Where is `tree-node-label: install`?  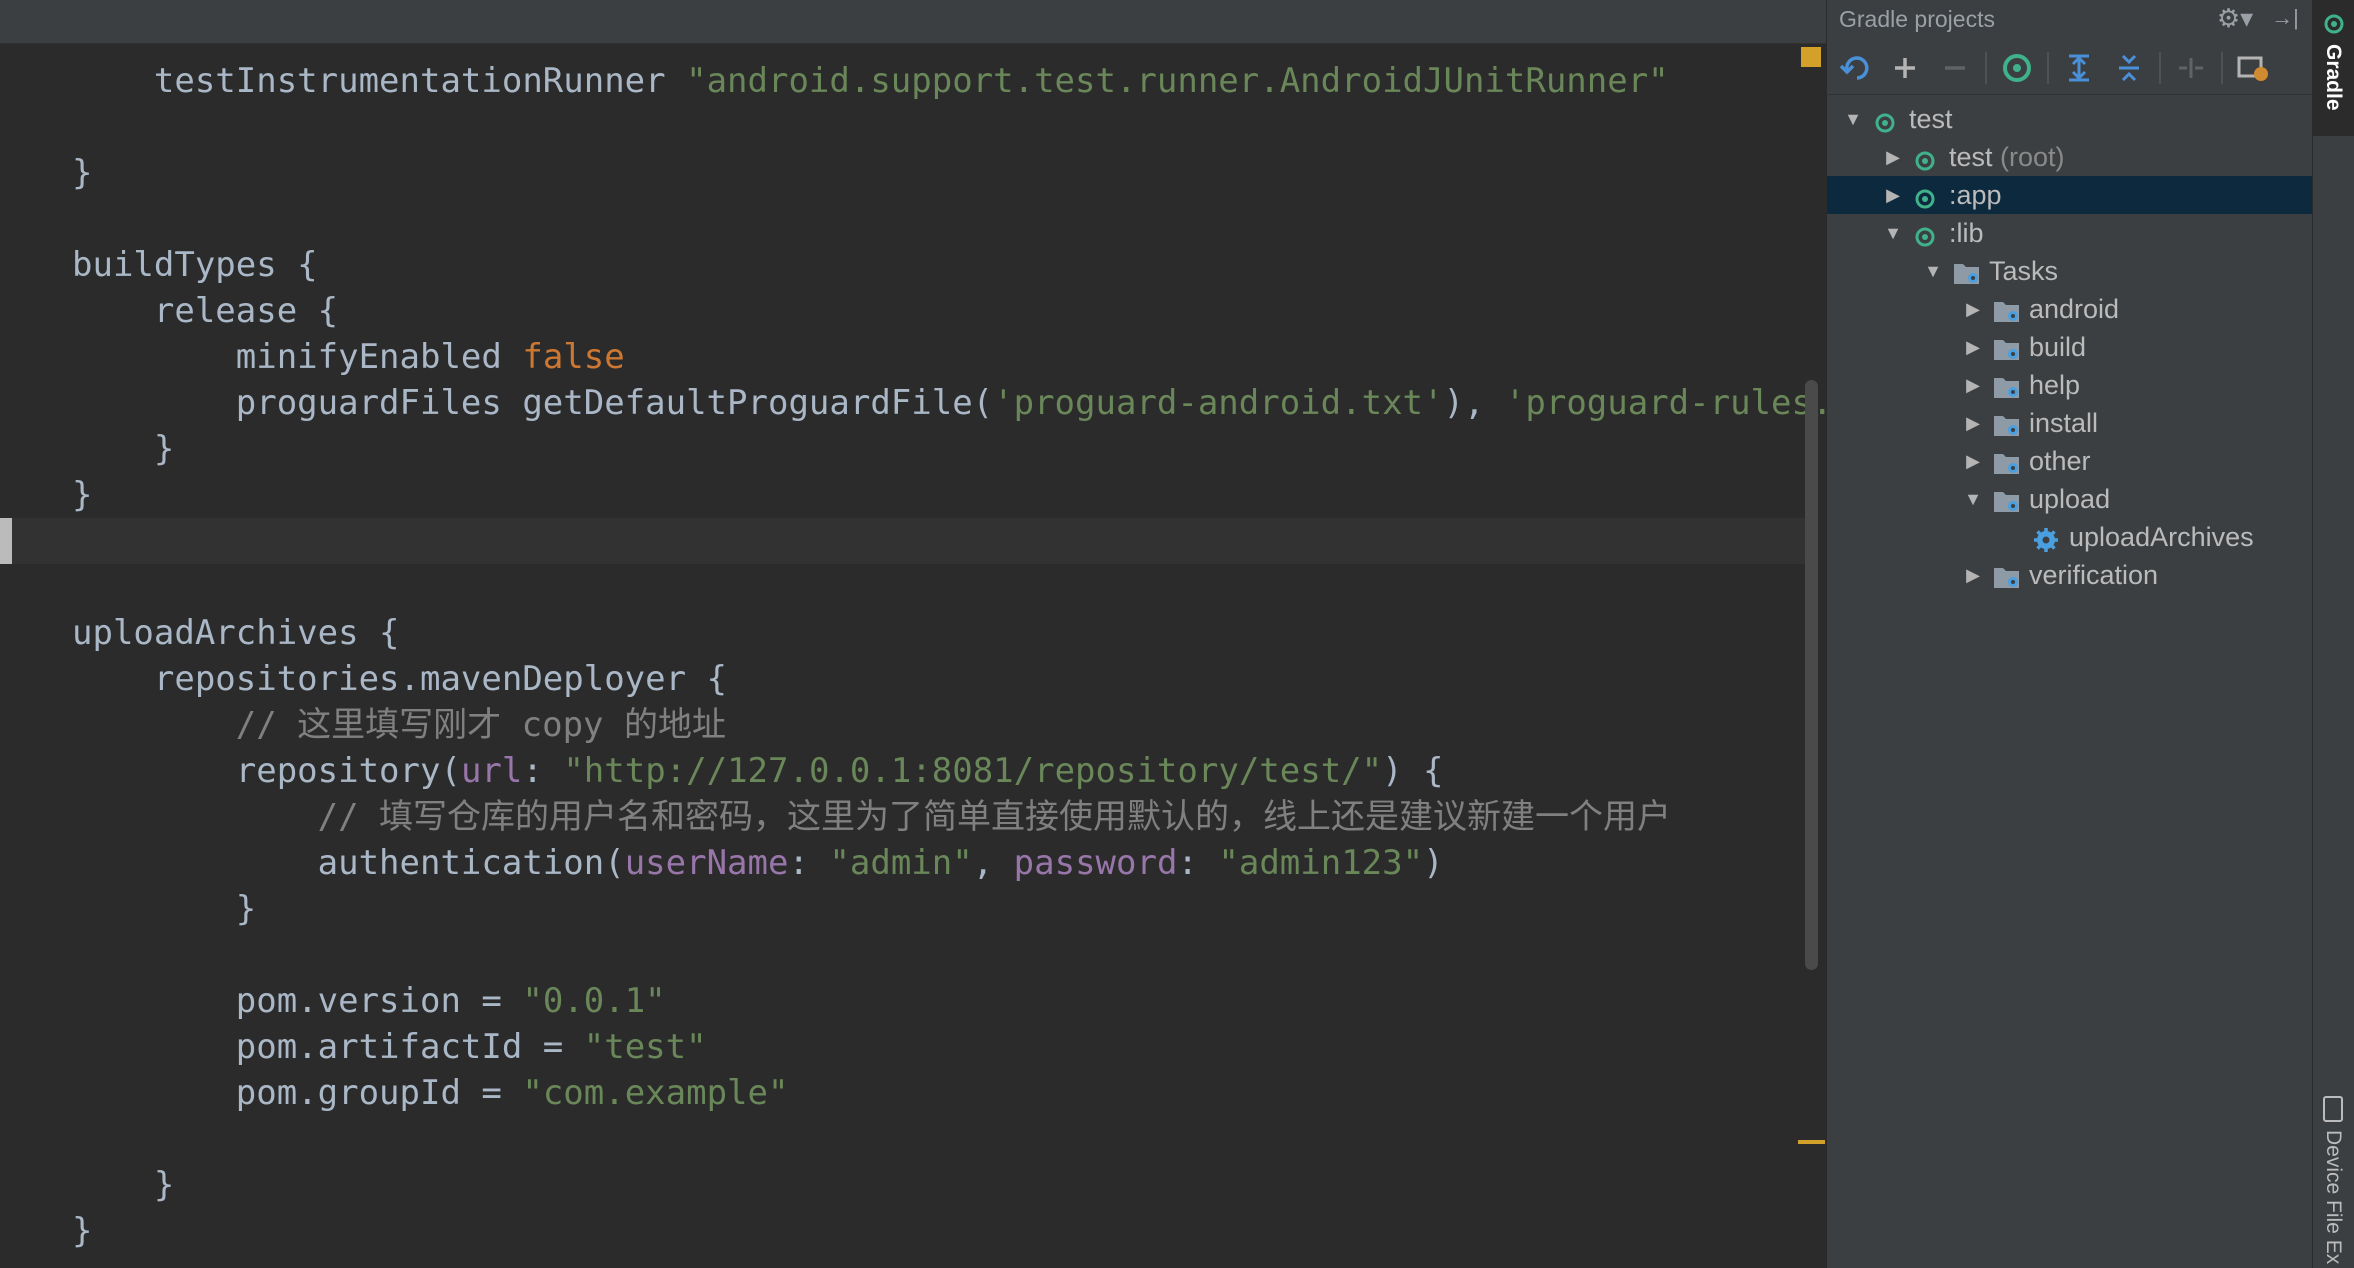
tree-node-label: install is located at coordinates (2063, 423).